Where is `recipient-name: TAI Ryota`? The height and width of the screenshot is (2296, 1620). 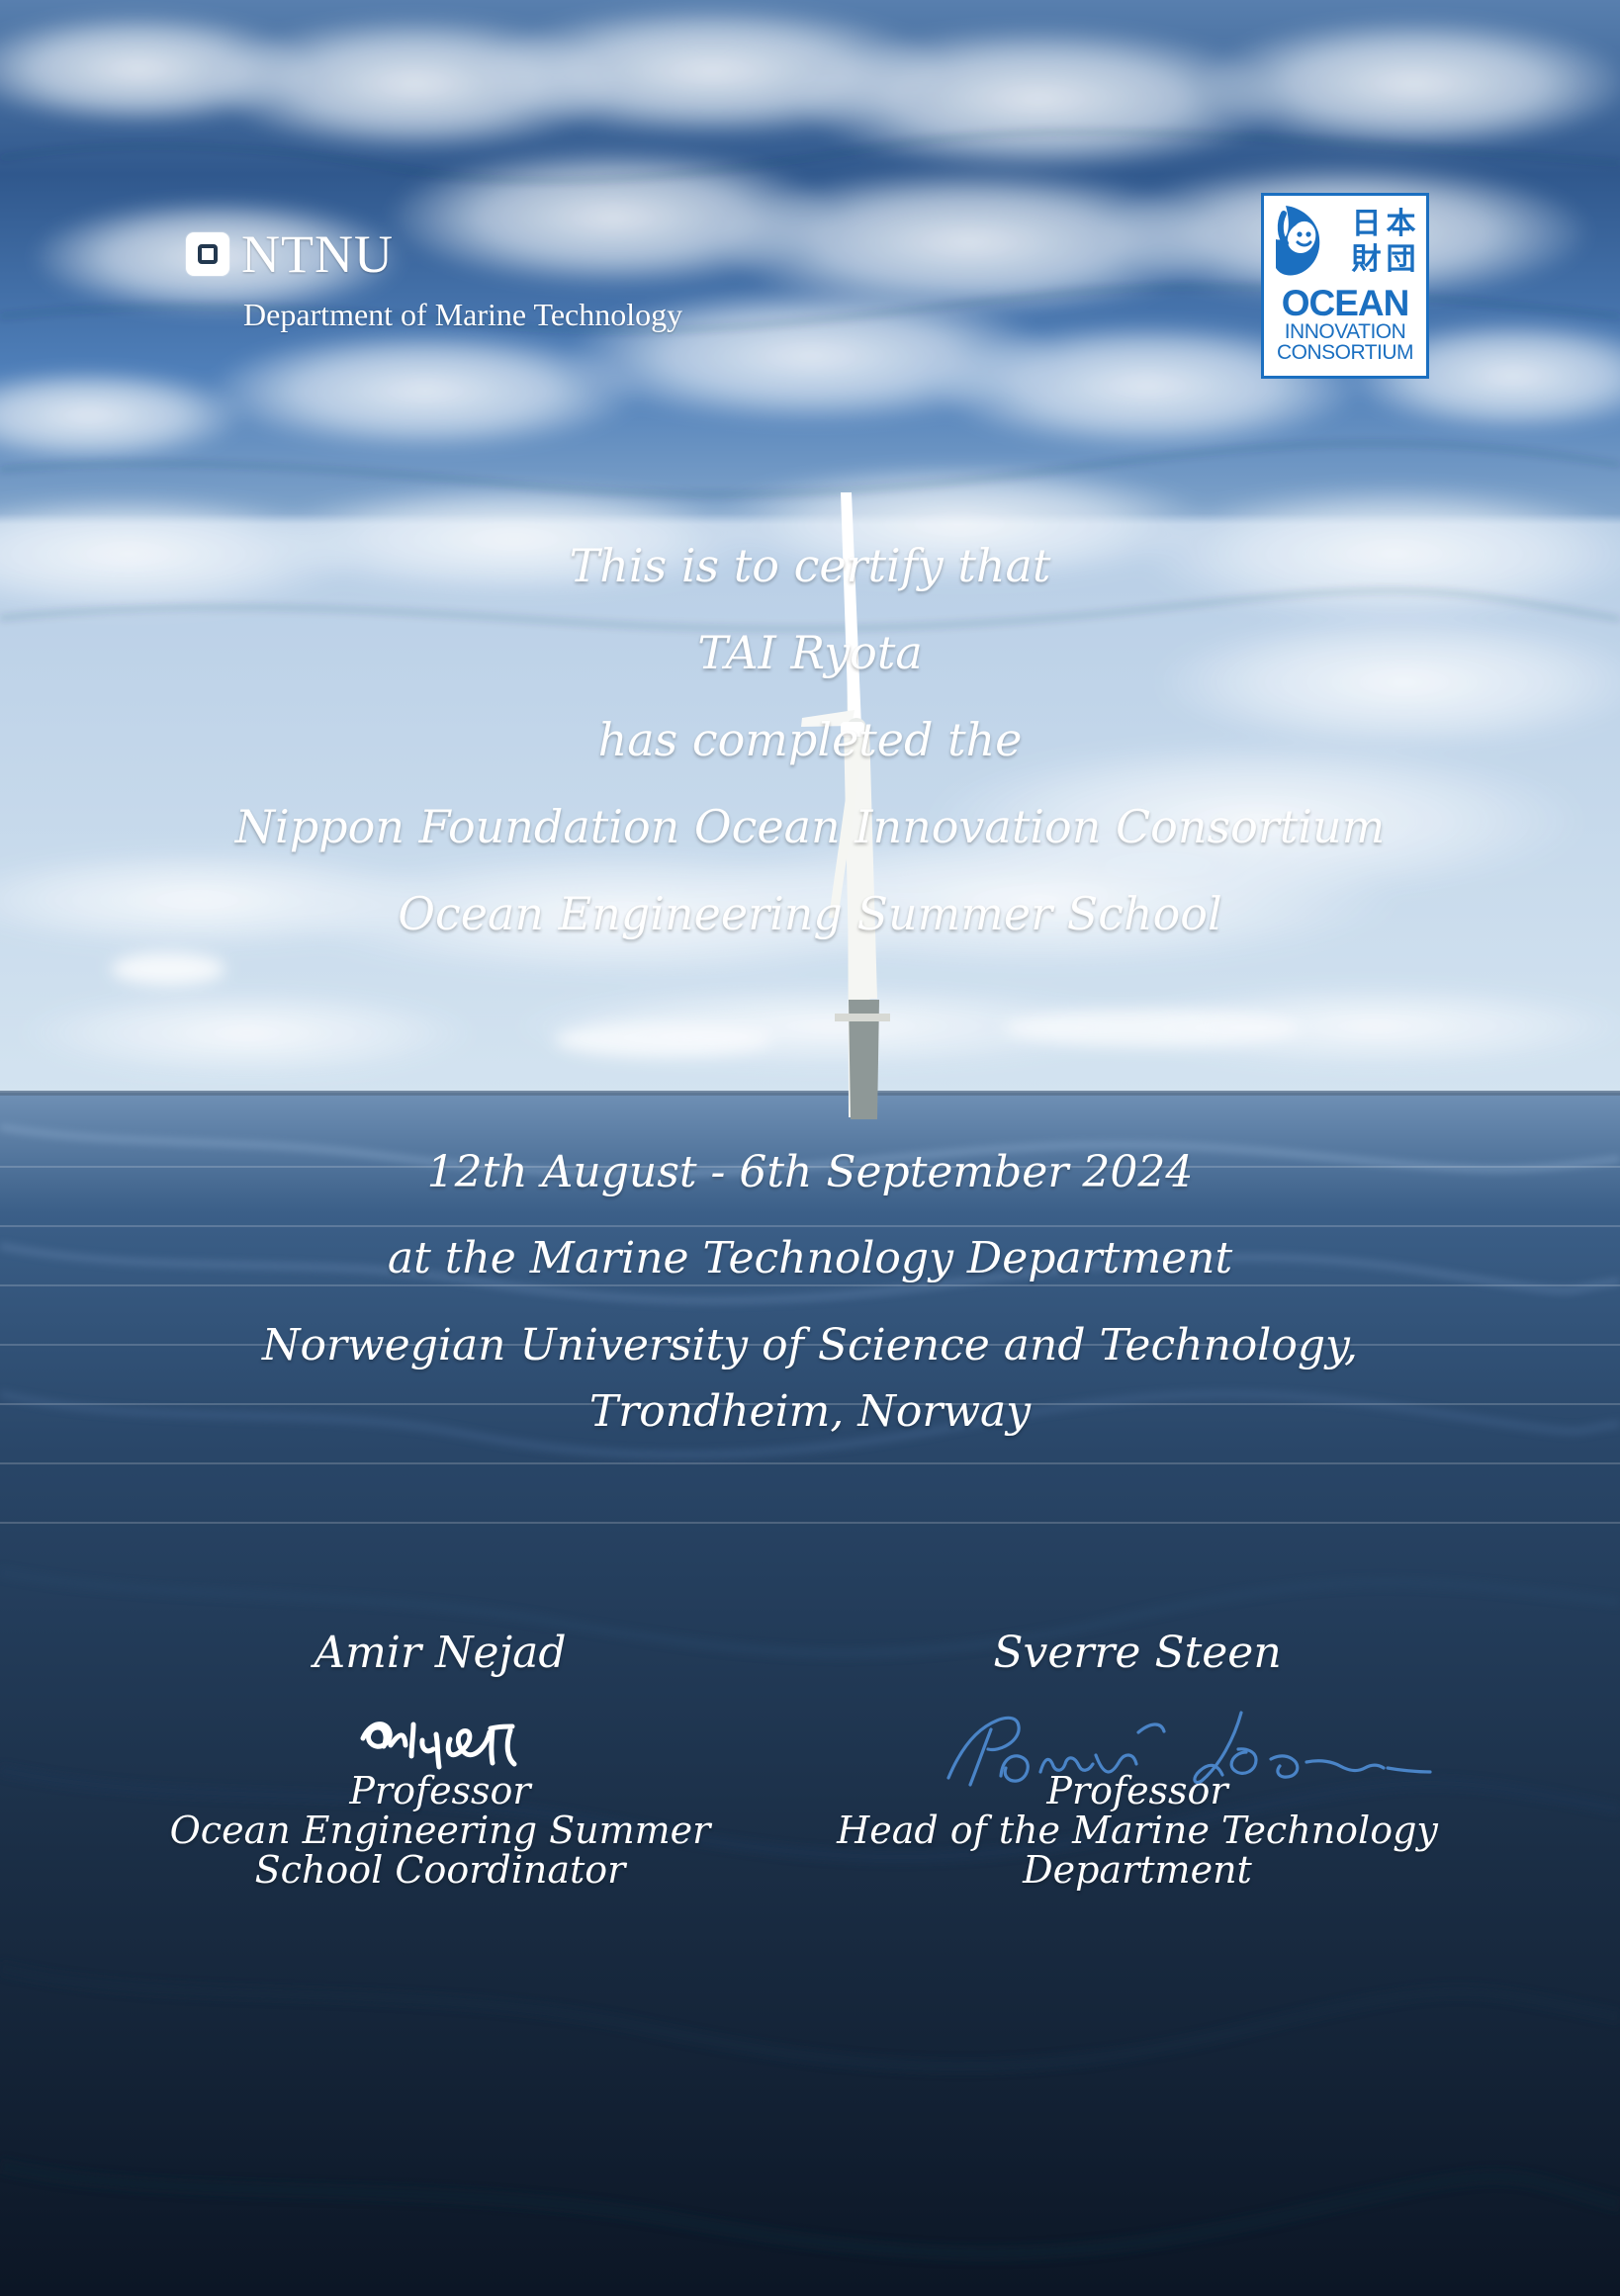 recipient-name: TAI Ryota is located at coordinates (810, 652).